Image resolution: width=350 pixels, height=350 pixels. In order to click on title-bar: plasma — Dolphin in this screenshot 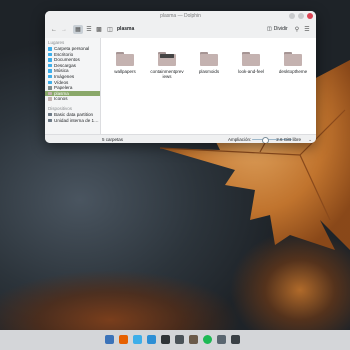, I will do `click(180, 16)`.